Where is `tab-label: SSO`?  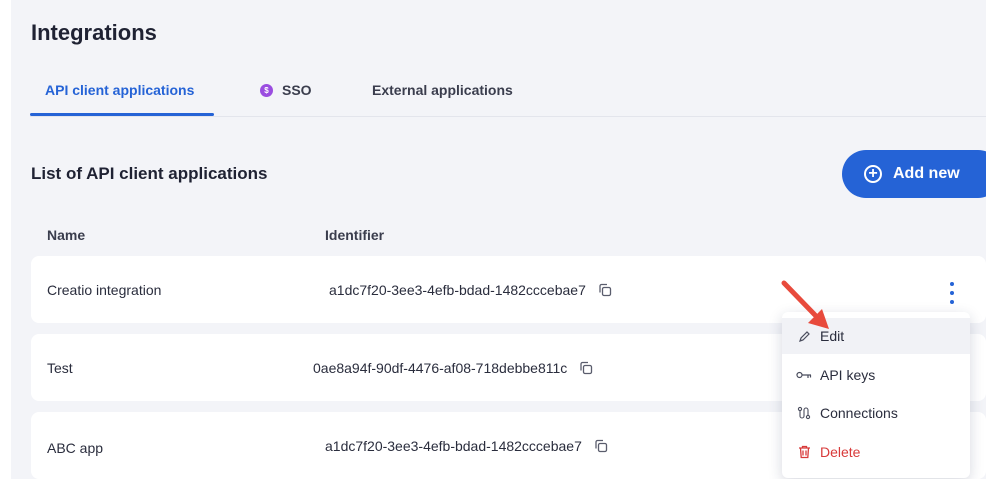
tab-label: SSO is located at coordinates (297, 90).